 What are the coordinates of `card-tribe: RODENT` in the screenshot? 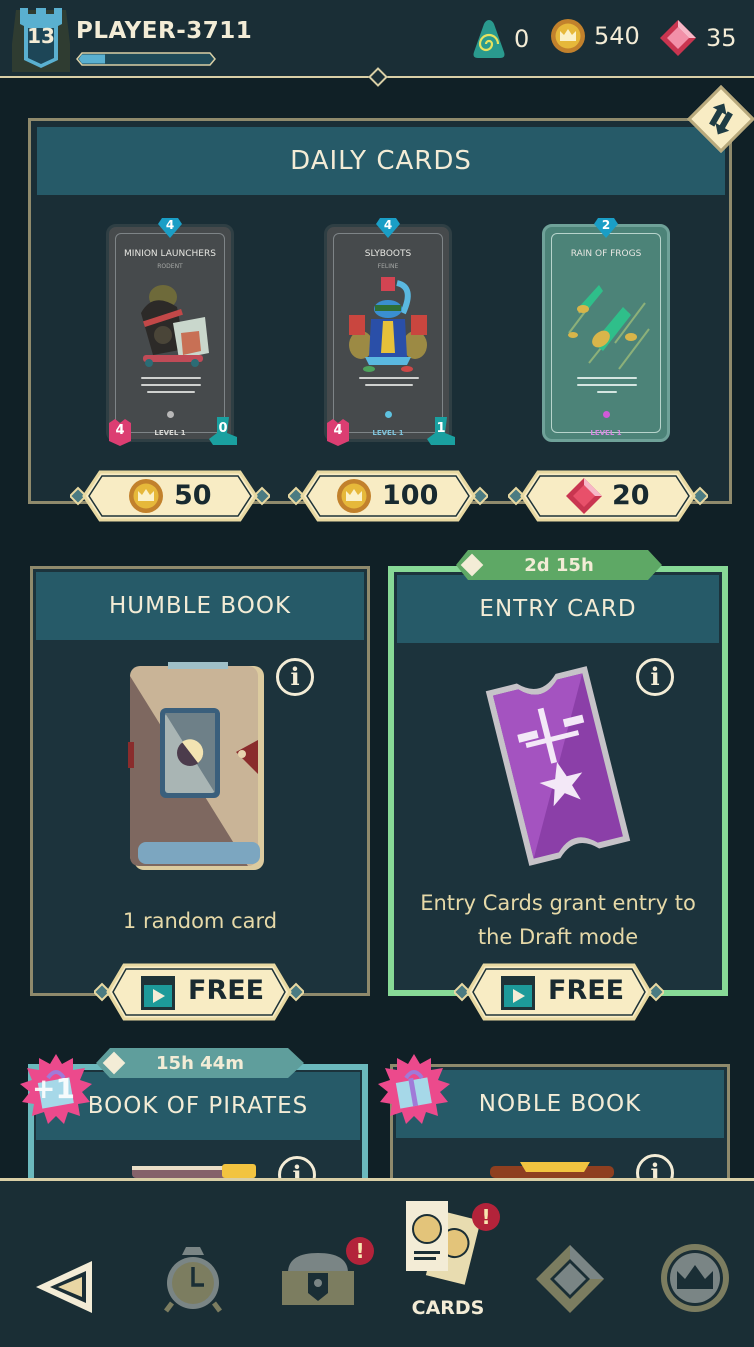 It's located at (170, 266).